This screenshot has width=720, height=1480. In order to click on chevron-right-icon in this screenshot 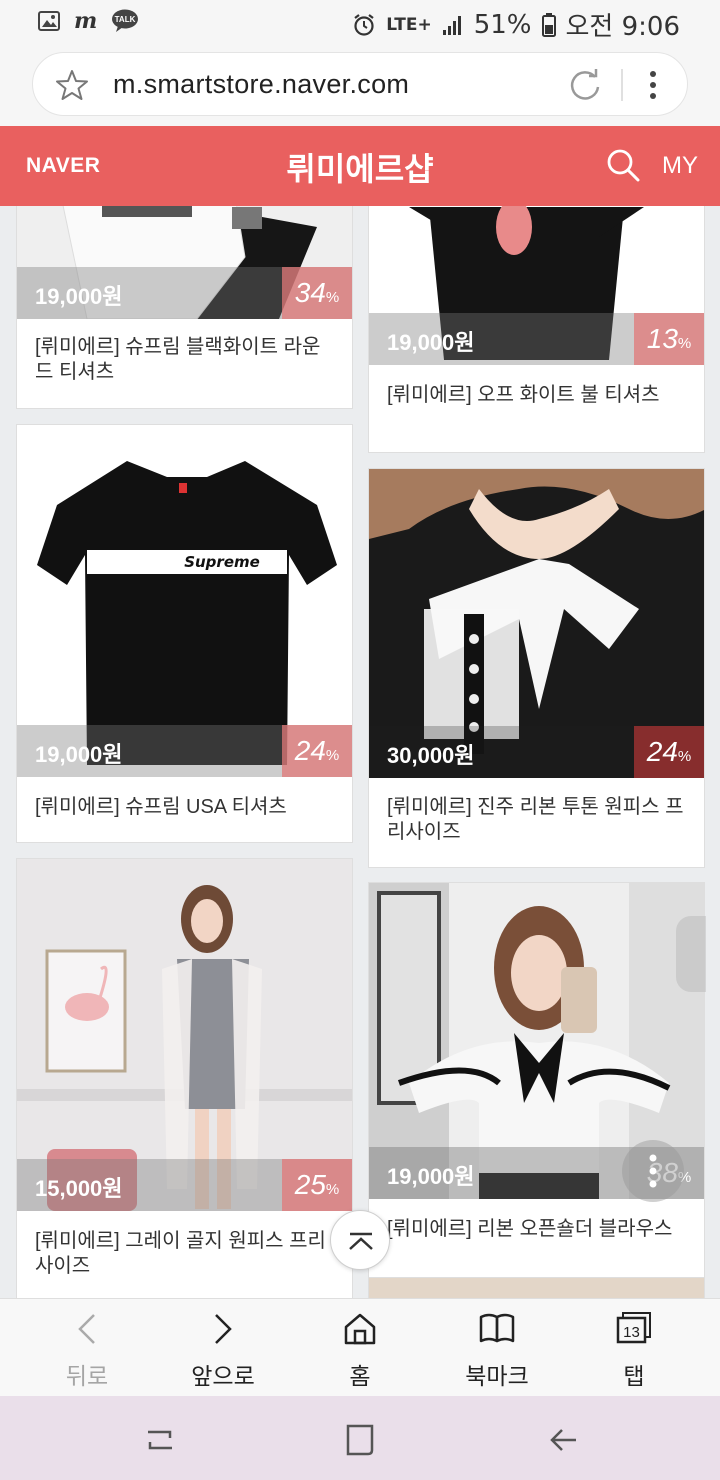, I will do `click(223, 1329)`.